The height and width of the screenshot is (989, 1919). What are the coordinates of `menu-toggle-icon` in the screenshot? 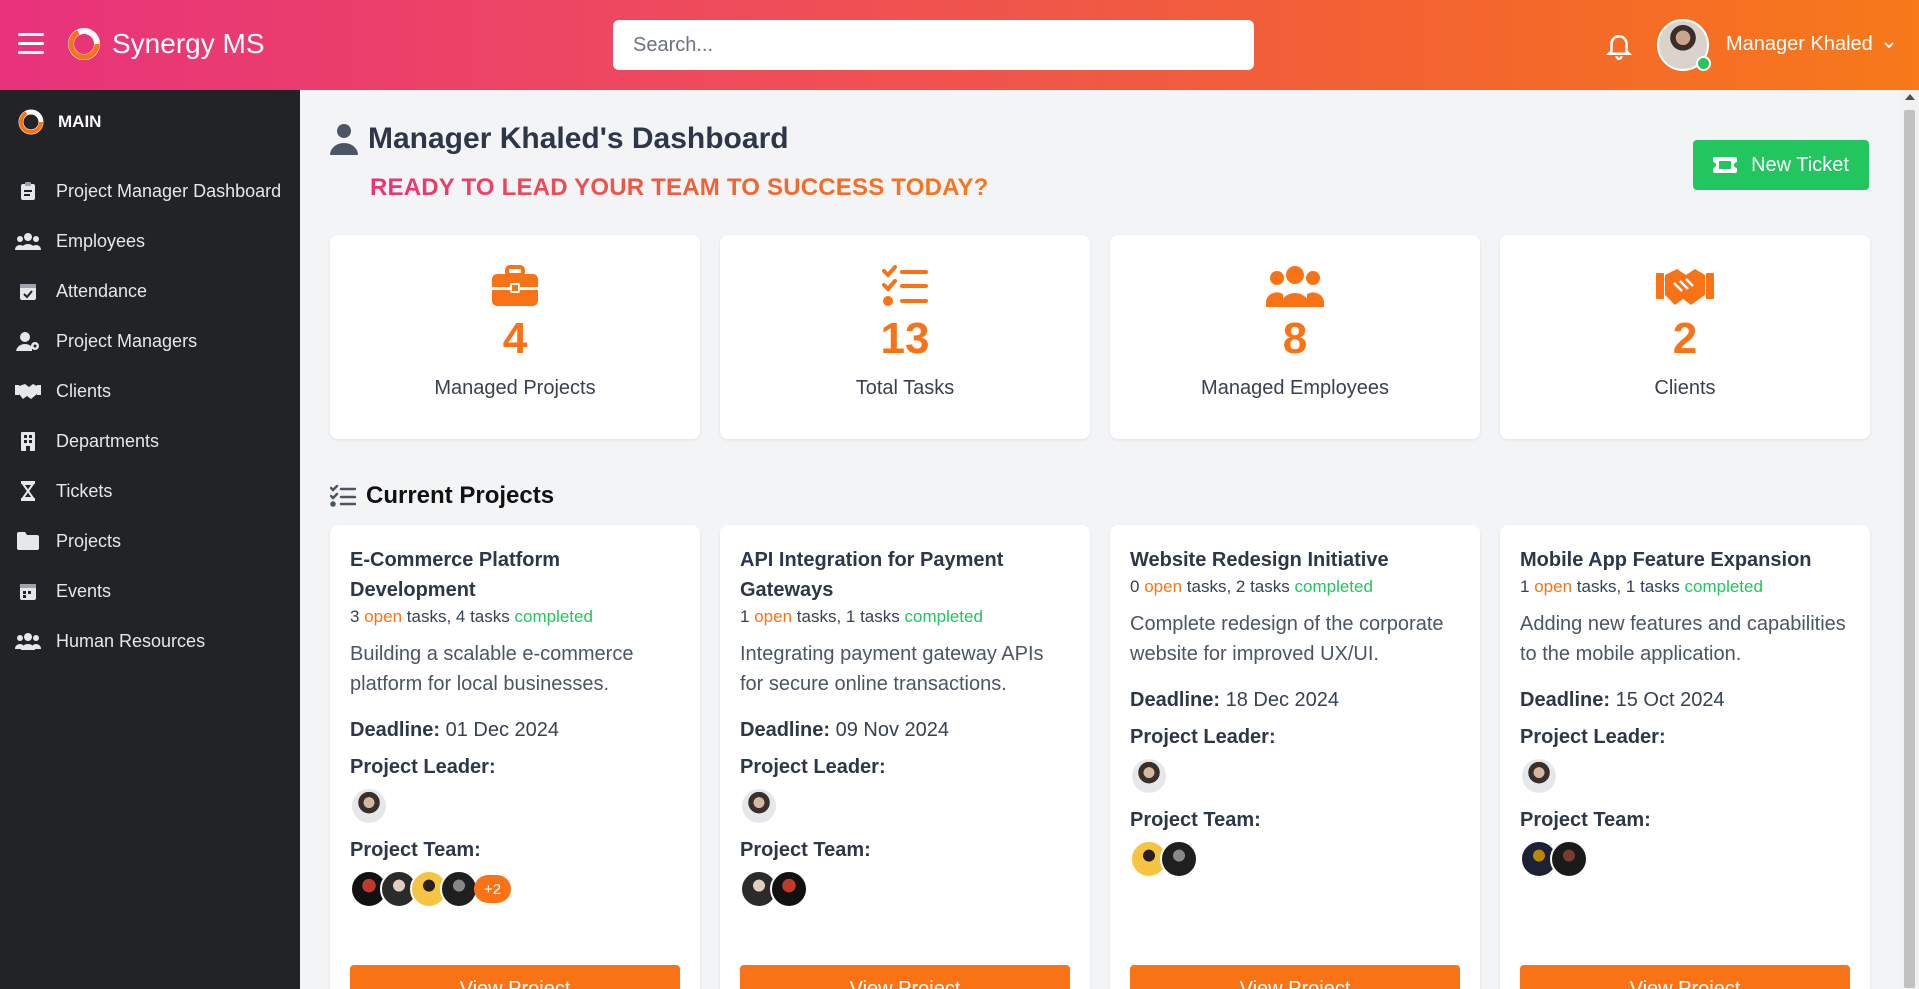 It's located at (31, 44).